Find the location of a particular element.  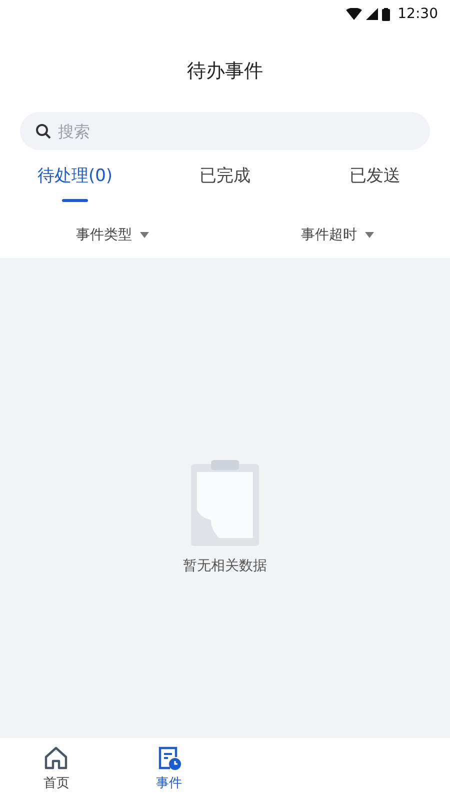

signal-icon is located at coordinates (372, 14).